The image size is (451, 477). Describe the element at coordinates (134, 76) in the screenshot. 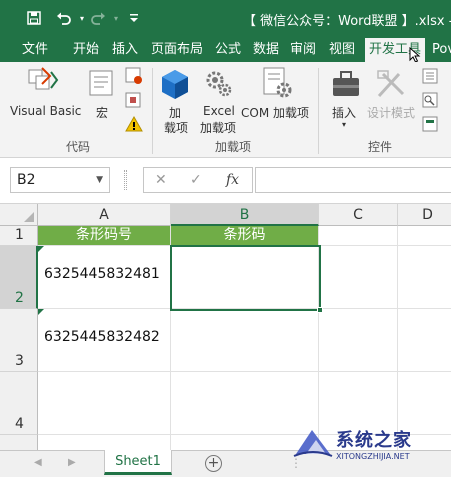

I see `record-macro-icon` at that location.